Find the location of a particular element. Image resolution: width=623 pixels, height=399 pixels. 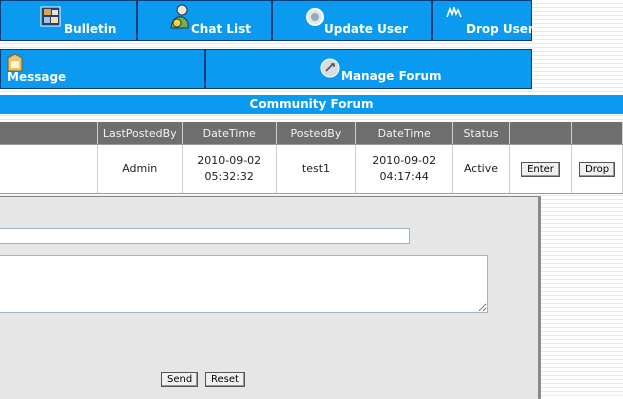

header-status: Status is located at coordinates (481, 133).